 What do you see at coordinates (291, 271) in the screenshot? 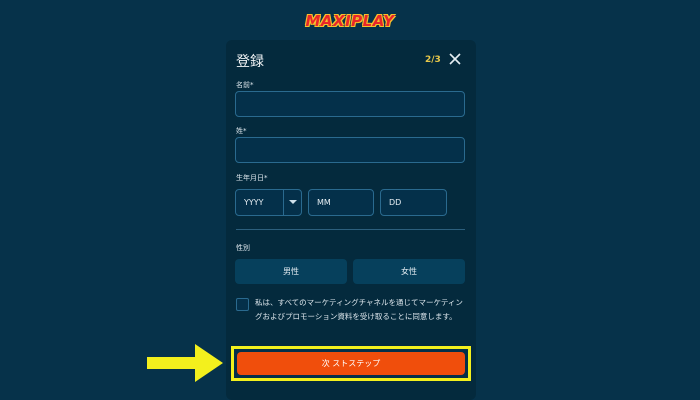
I see `gender-male-button: 男性` at bounding box center [291, 271].